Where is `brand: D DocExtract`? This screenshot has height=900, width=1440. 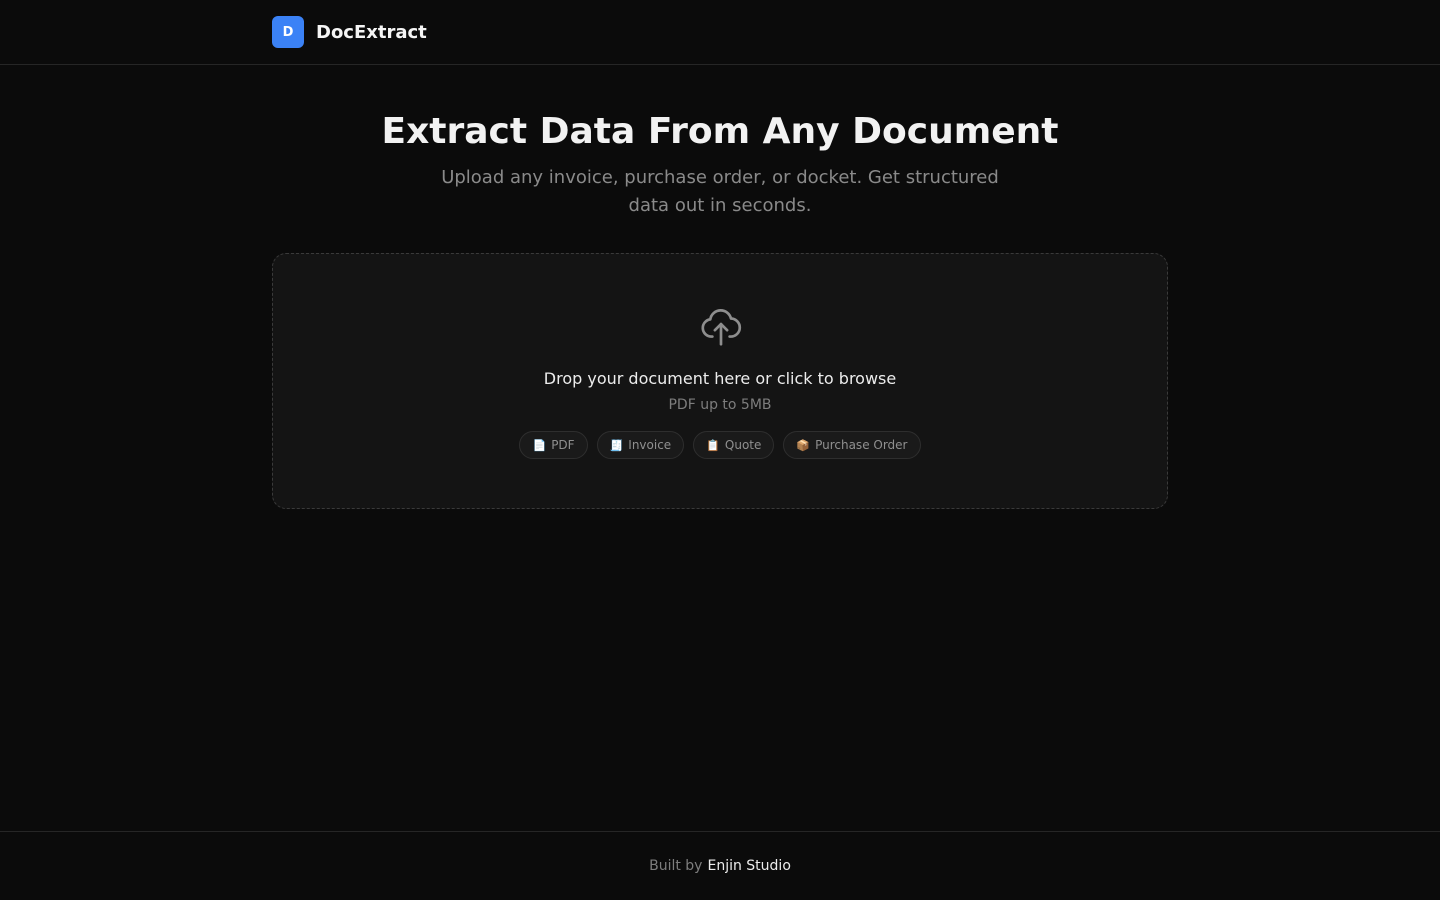
brand: D DocExtract is located at coordinates (349, 32).